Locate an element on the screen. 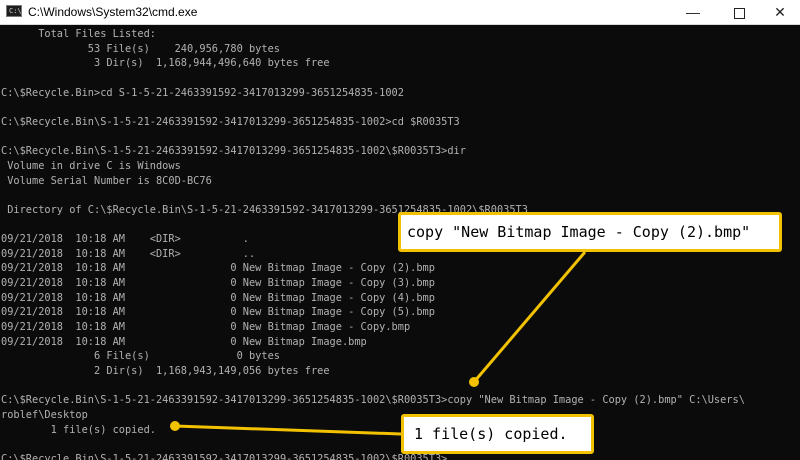 Image resolution: width=800 pixels, height=460 pixels. console-app-icon: C:\ is located at coordinates (14, 11).